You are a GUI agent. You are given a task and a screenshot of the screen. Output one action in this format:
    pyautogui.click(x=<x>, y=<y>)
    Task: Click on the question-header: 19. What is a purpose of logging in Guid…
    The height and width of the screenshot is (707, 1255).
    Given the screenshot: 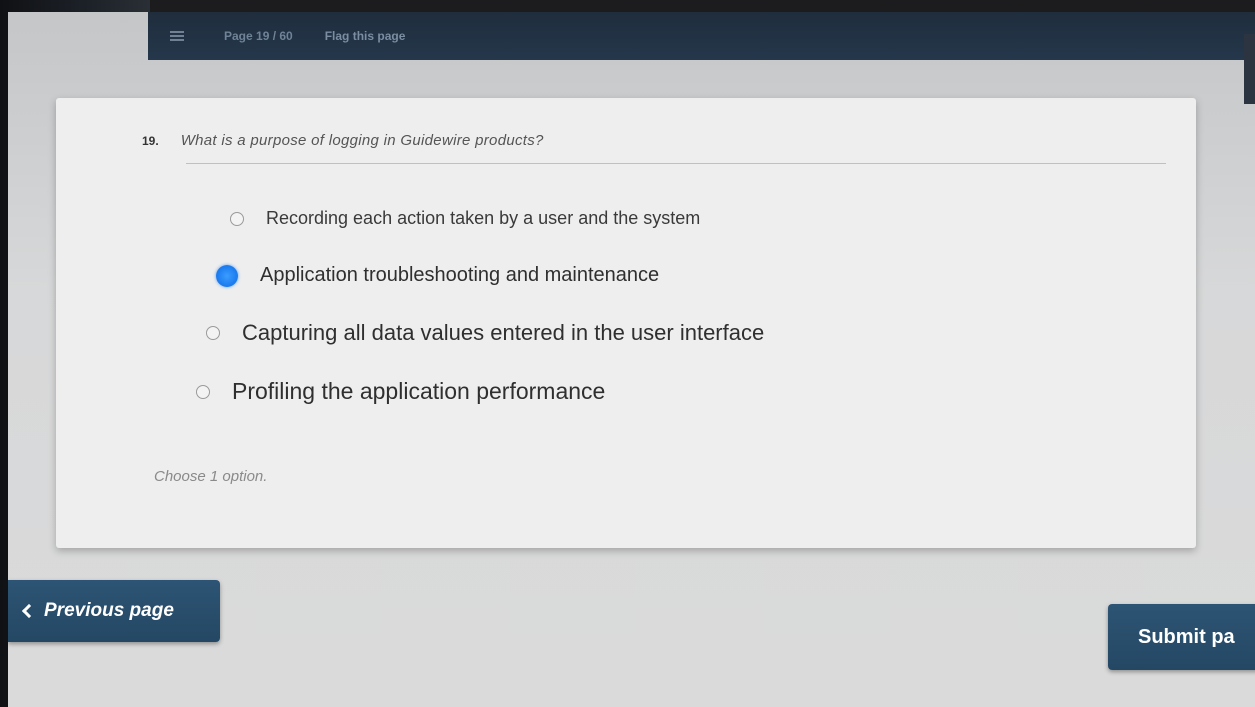 What is the action you would take?
    pyautogui.click(x=654, y=148)
    